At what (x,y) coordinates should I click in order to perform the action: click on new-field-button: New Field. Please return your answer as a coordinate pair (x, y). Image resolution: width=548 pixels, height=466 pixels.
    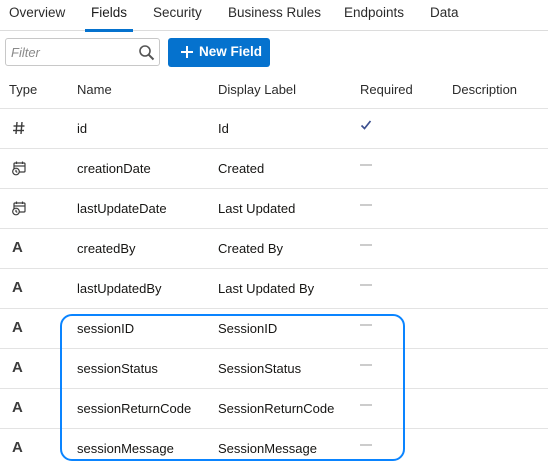
    Looking at the image, I should click on (219, 52).